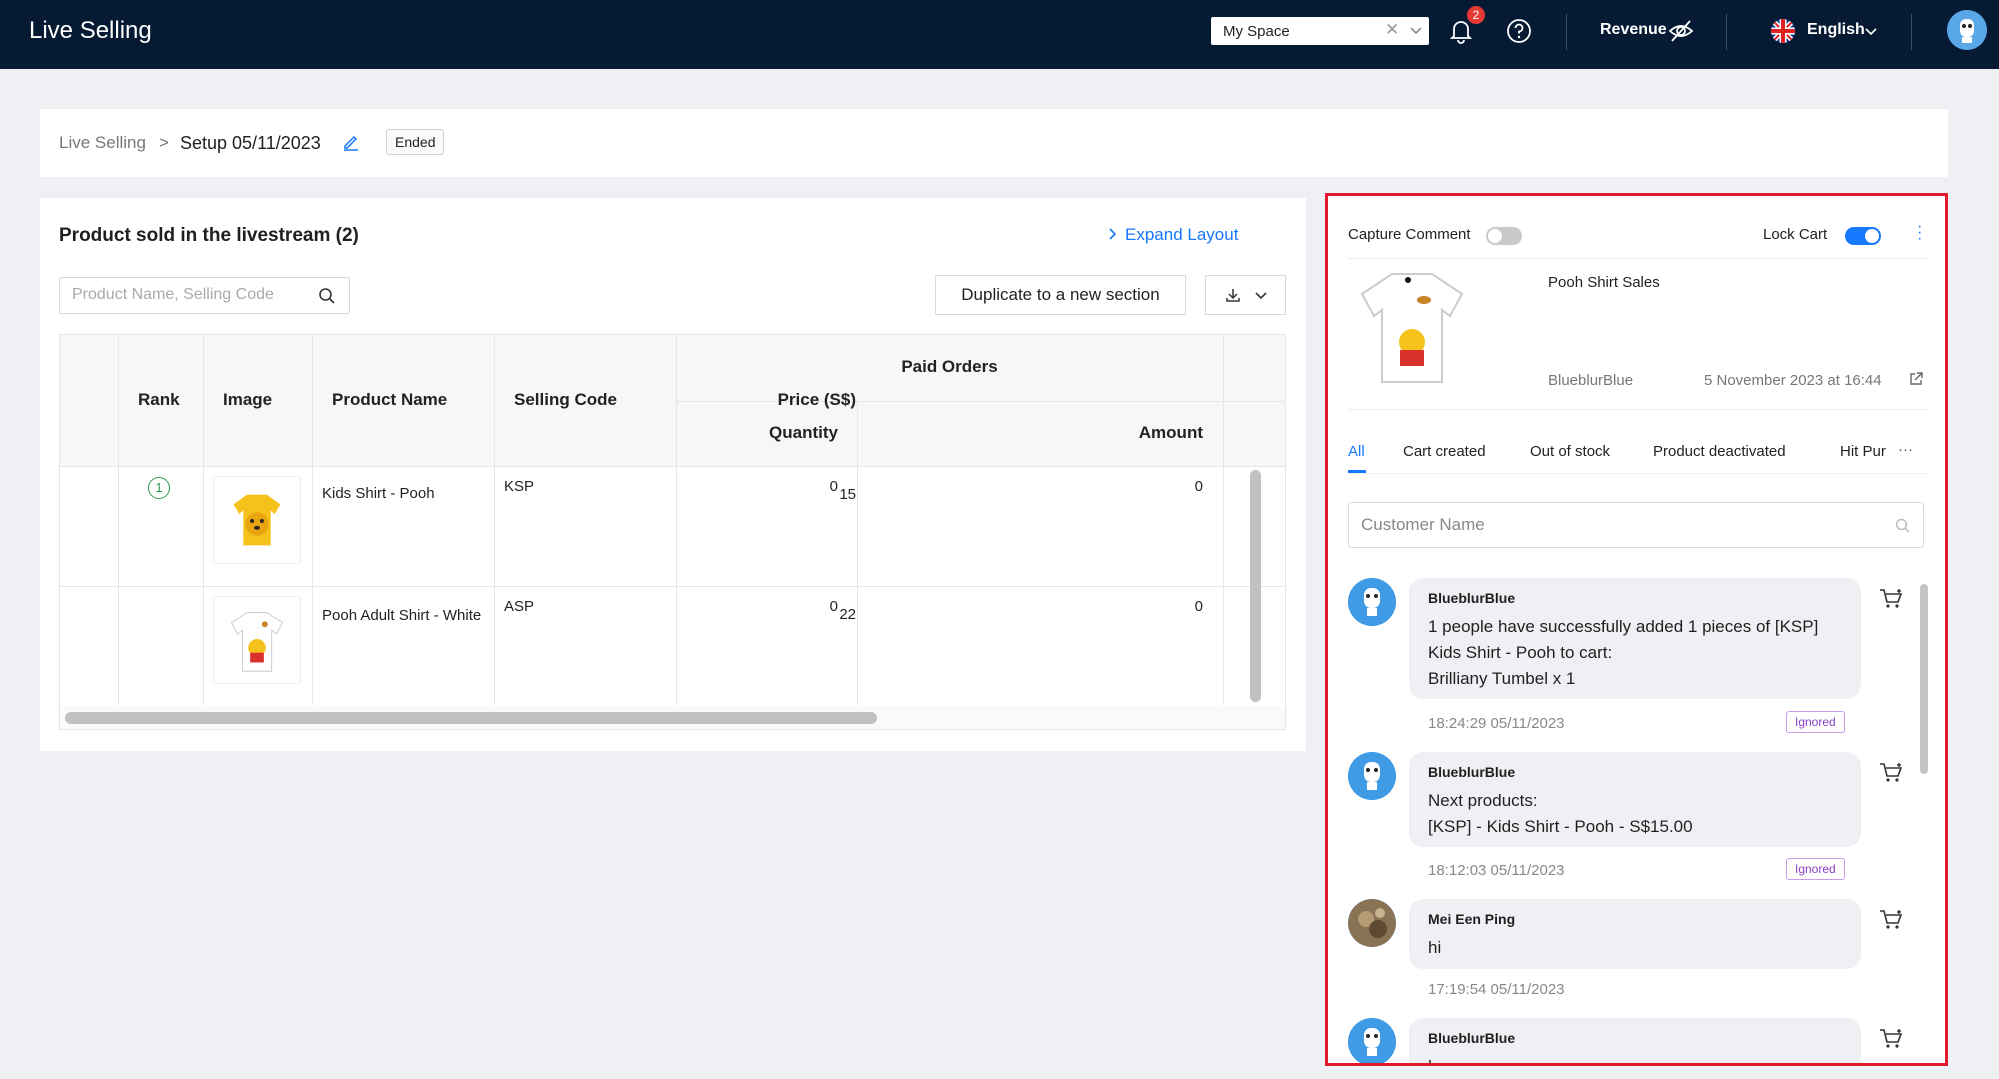  What do you see at coordinates (1633, 29) in the screenshot?
I see `revenue-label: Revenue` at bounding box center [1633, 29].